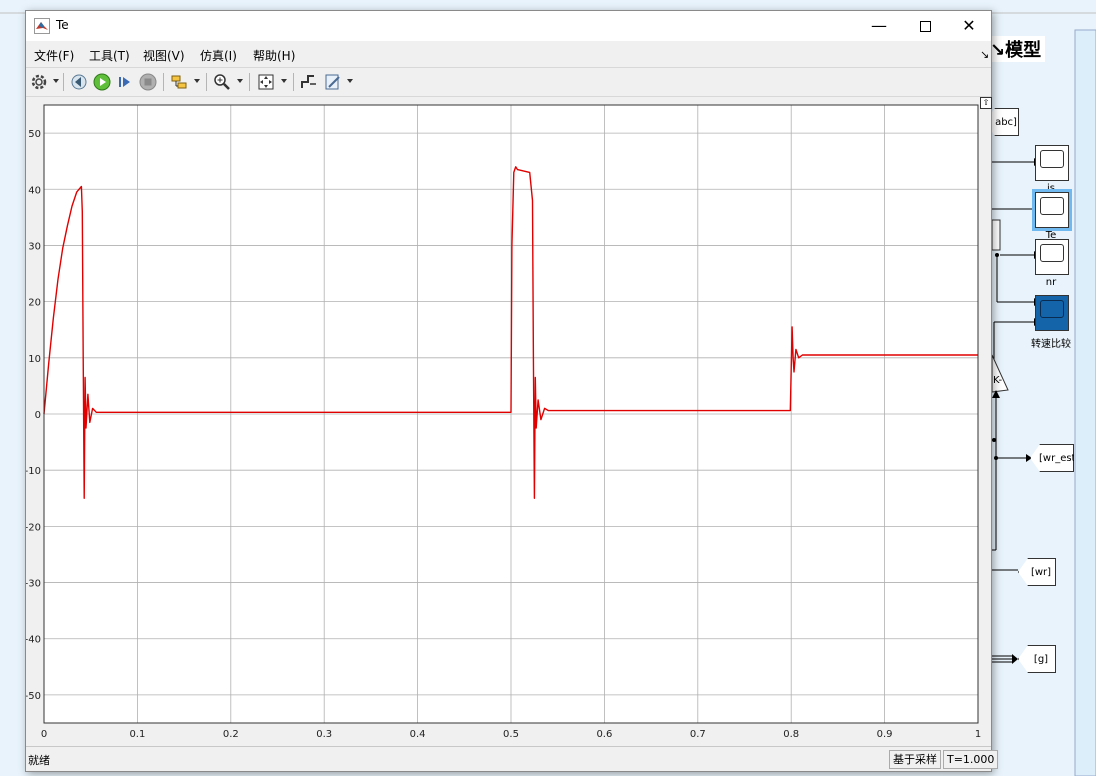  I want to click on status-text: 就绪, so click(39, 760).